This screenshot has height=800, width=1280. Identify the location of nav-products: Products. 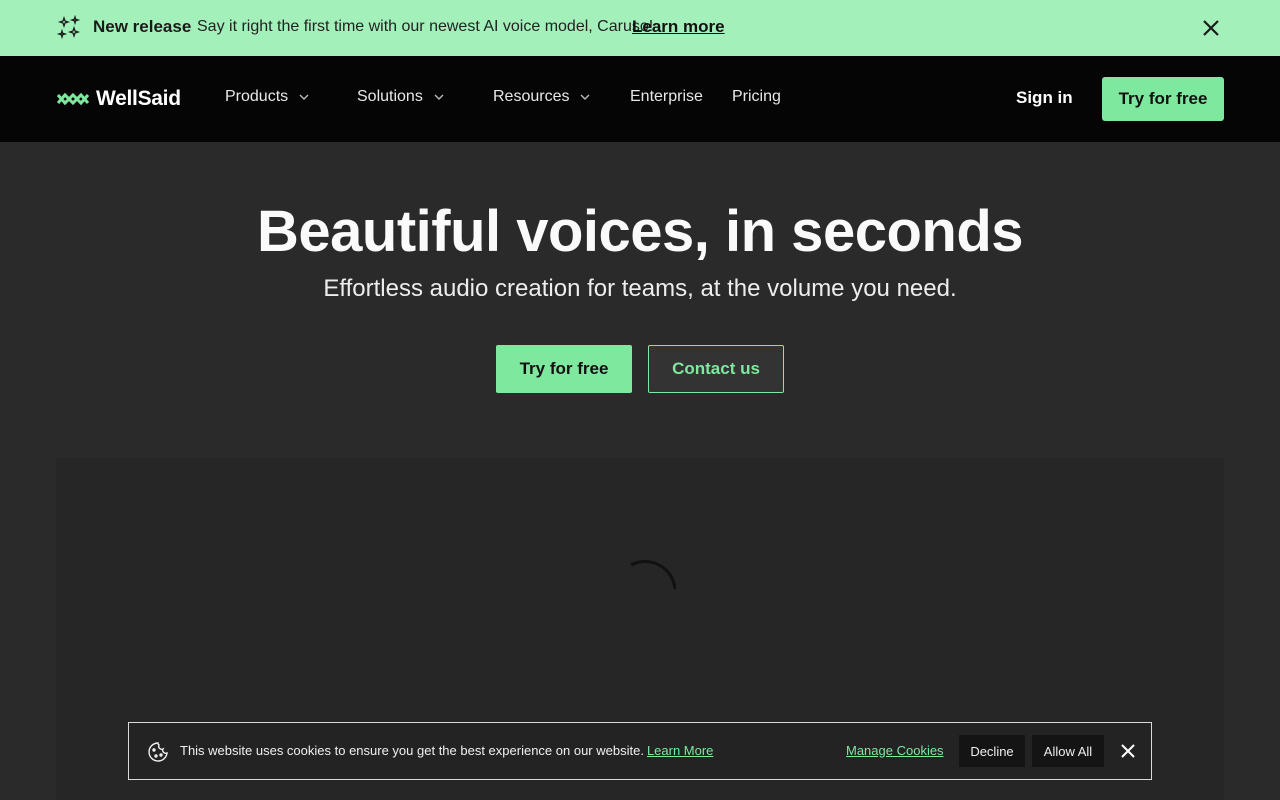
(267, 97).